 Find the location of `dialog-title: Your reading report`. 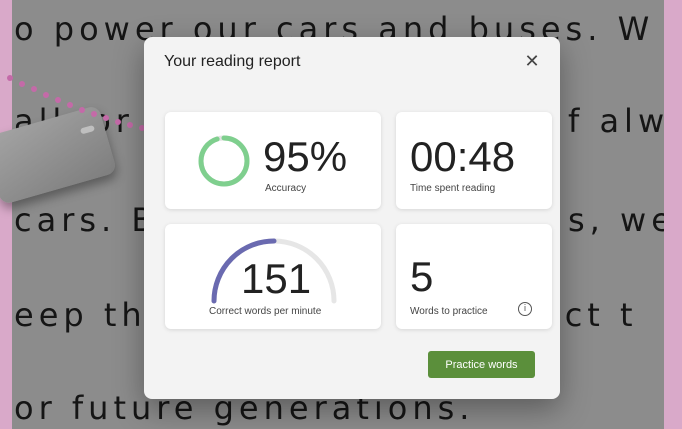

dialog-title: Your reading report is located at coordinates (232, 61).